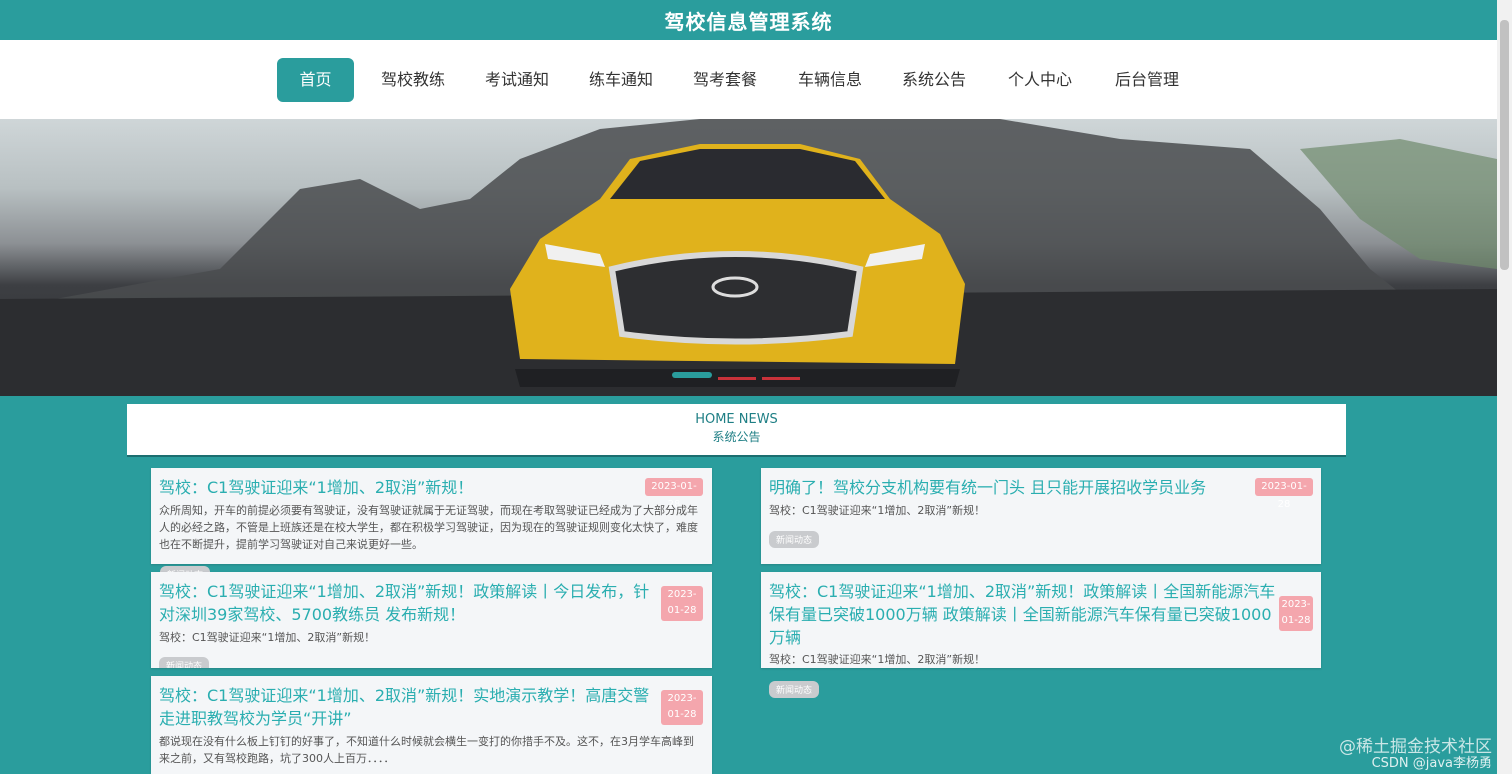 The height and width of the screenshot is (774, 1512). What do you see at coordinates (934, 80) in the screenshot?
I see `nav-announcements: 系统公告` at bounding box center [934, 80].